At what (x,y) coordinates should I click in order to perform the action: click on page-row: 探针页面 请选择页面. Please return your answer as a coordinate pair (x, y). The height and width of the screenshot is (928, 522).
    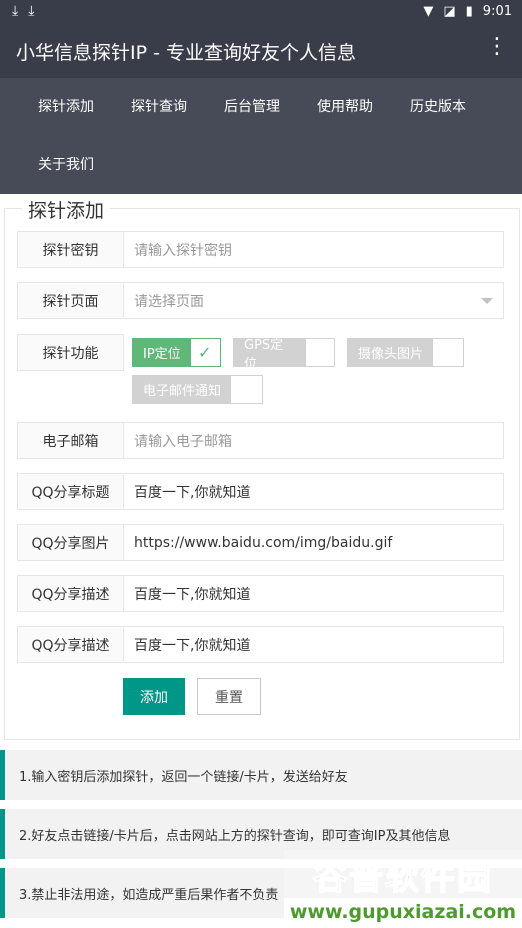
    Looking at the image, I should click on (260, 300).